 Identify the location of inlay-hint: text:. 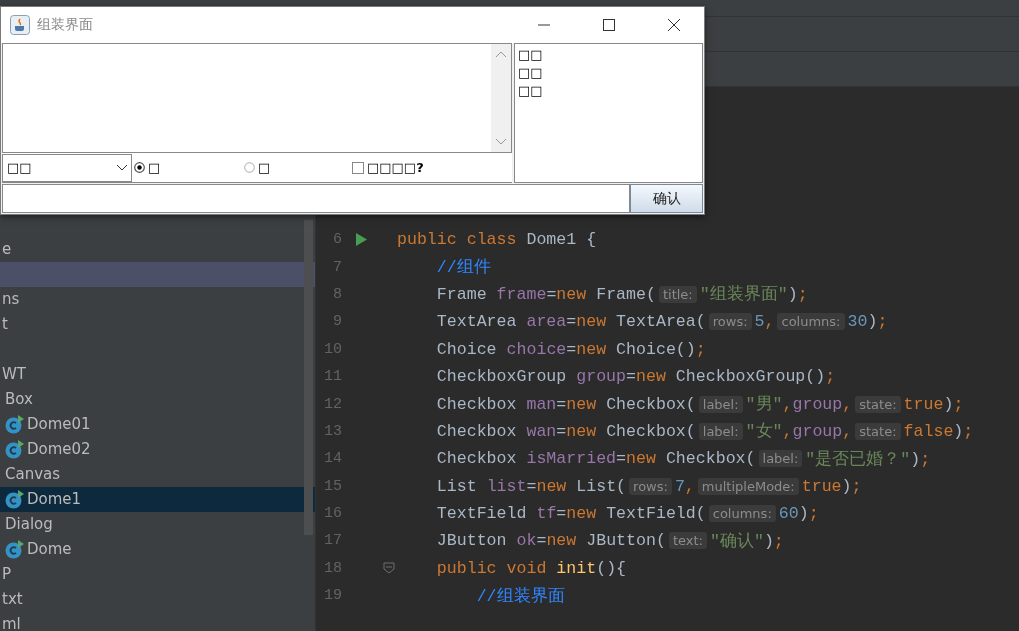
(687, 541).